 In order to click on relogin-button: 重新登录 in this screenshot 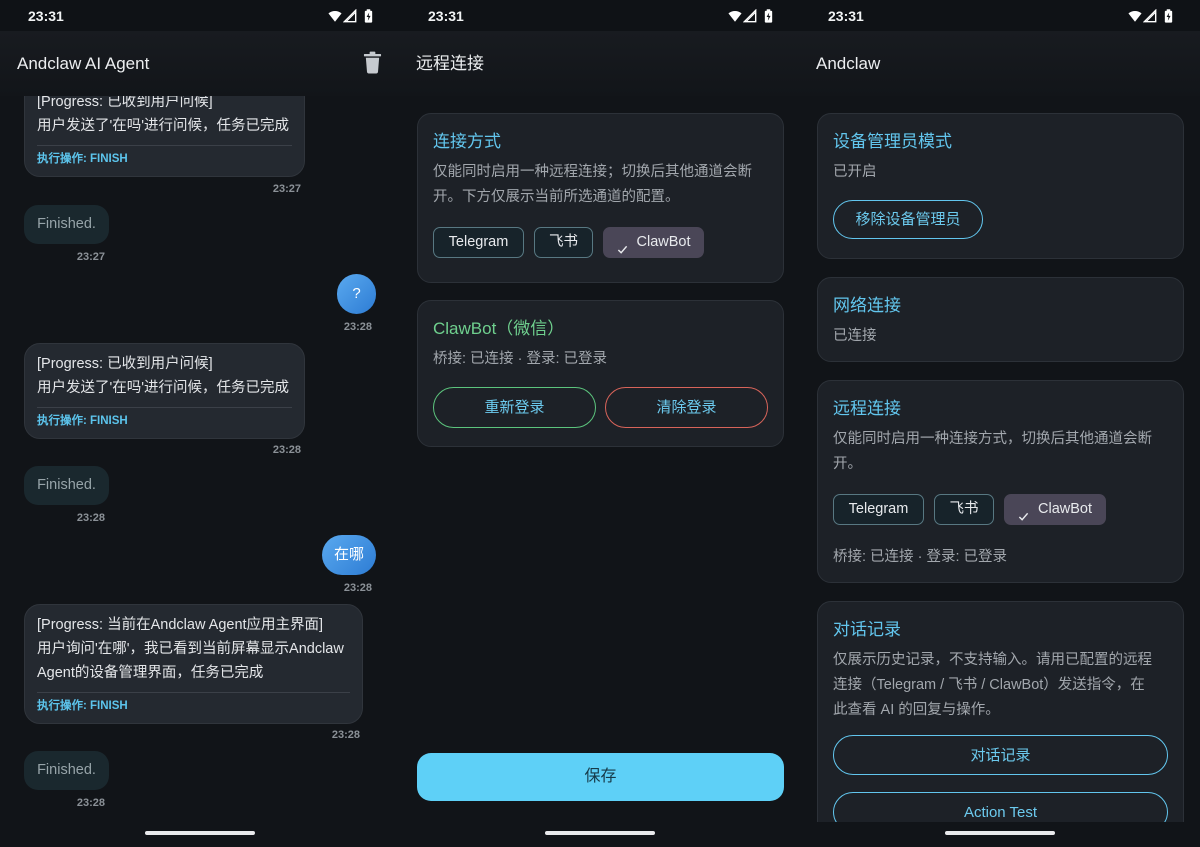, I will do `click(514, 407)`.